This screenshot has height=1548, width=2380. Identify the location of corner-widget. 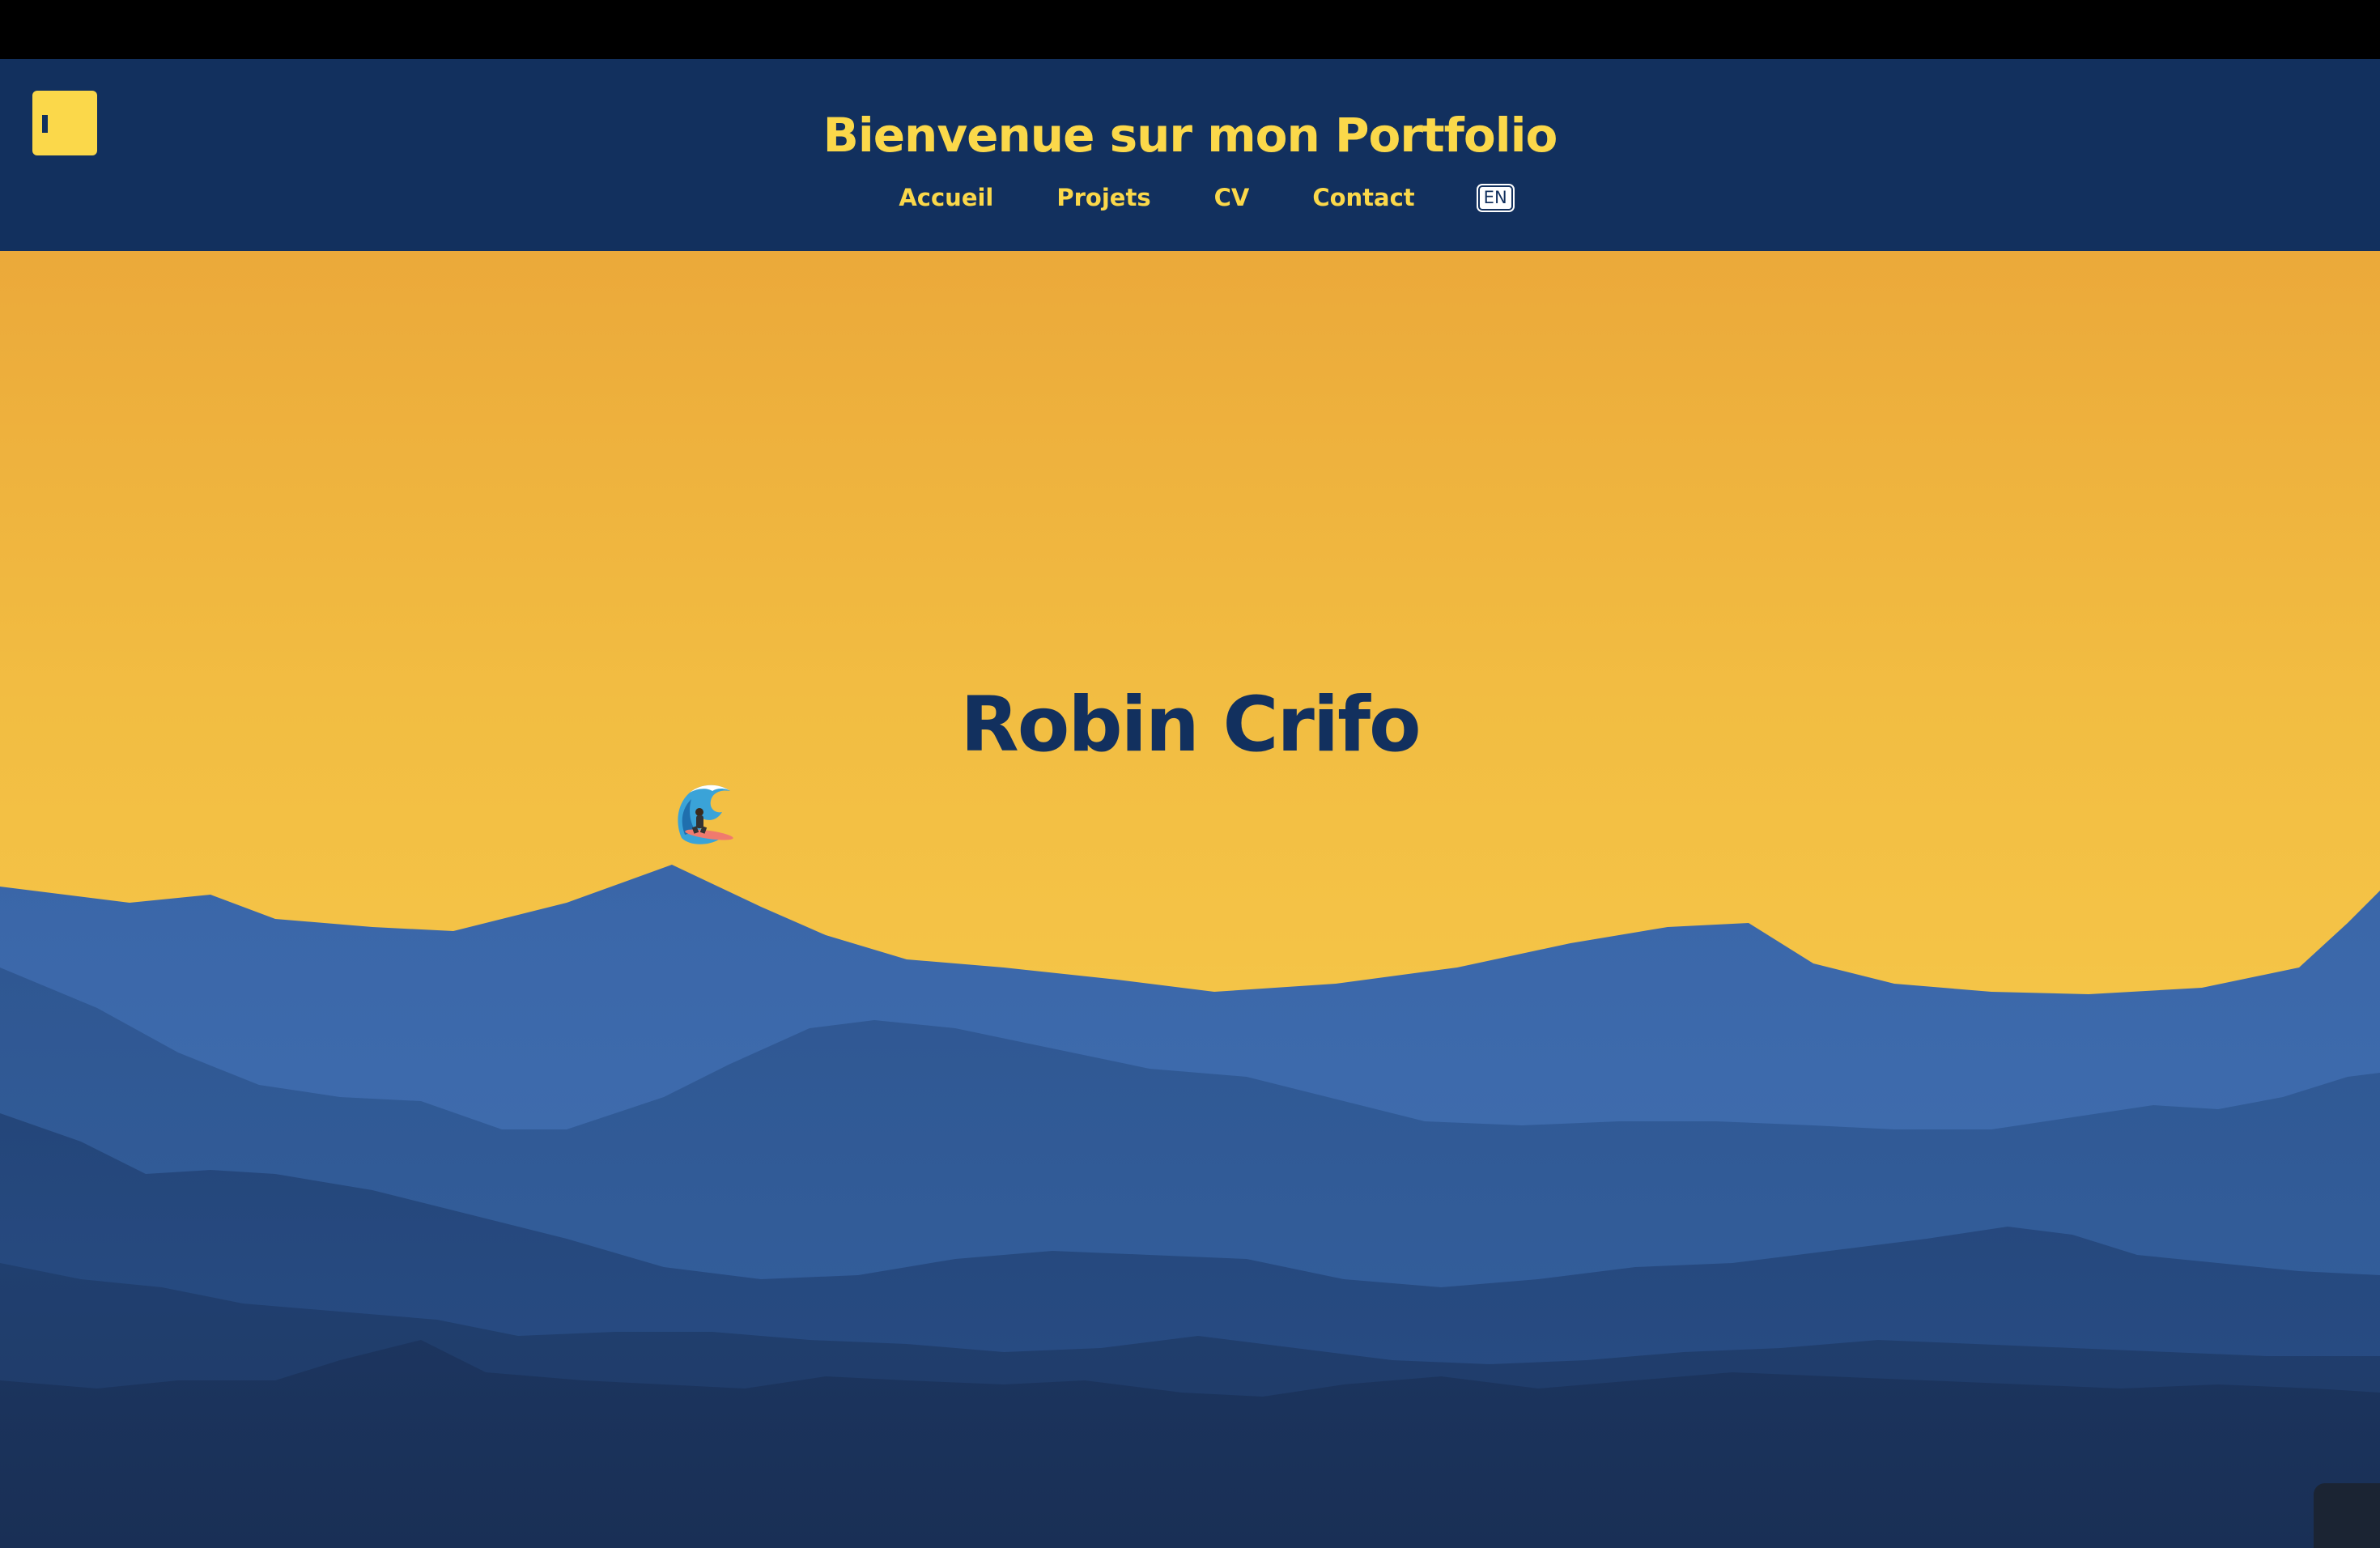
(2347, 1515).